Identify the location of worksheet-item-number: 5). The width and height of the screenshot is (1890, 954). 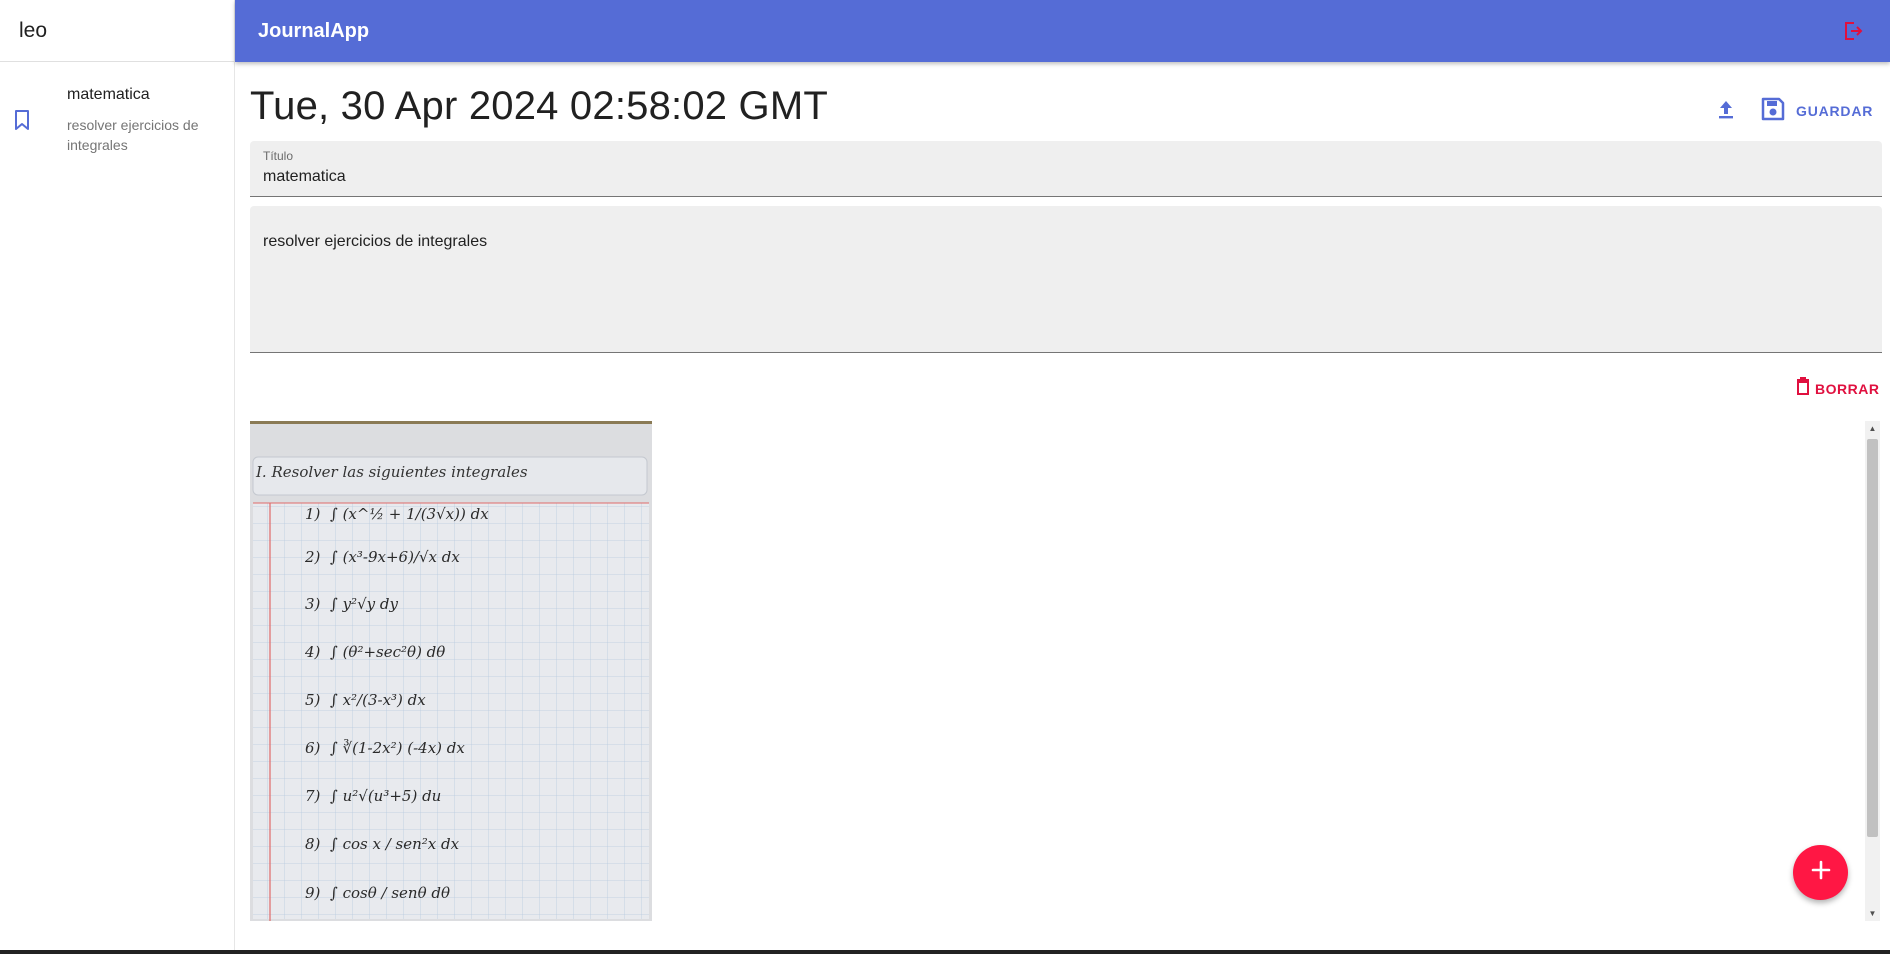
(313, 700).